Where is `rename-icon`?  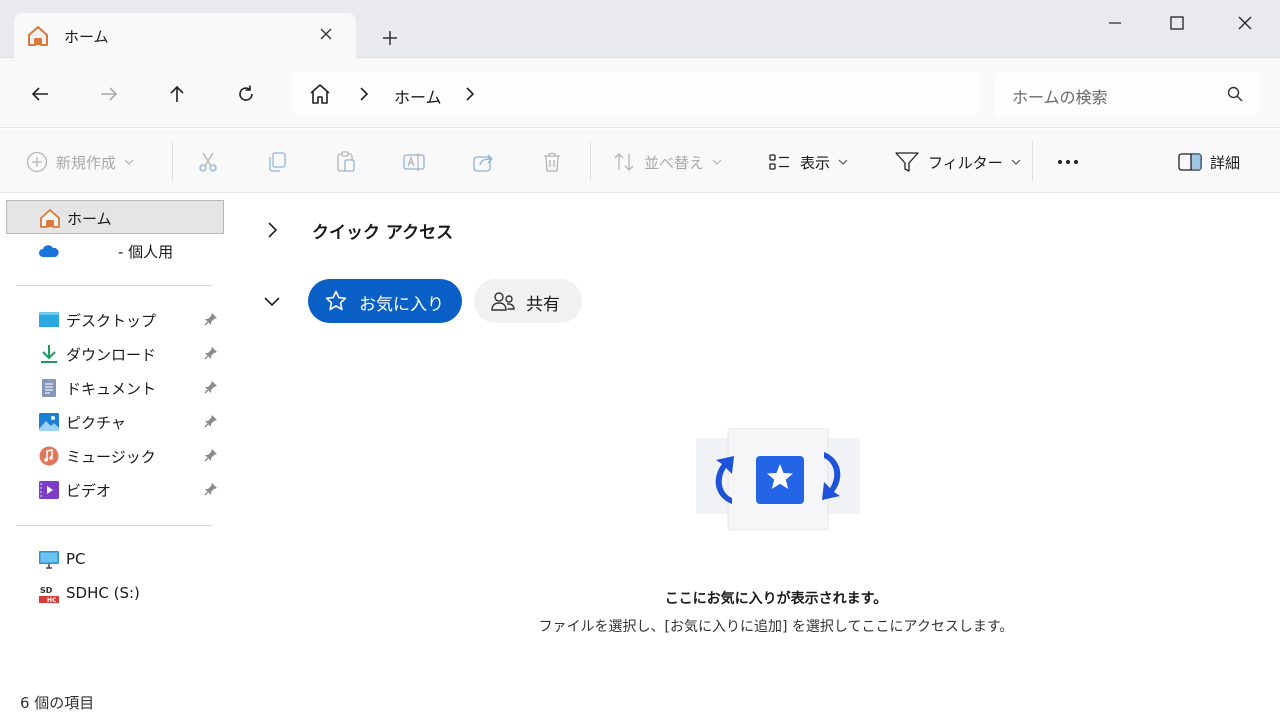
rename-icon is located at coordinates (414, 162).